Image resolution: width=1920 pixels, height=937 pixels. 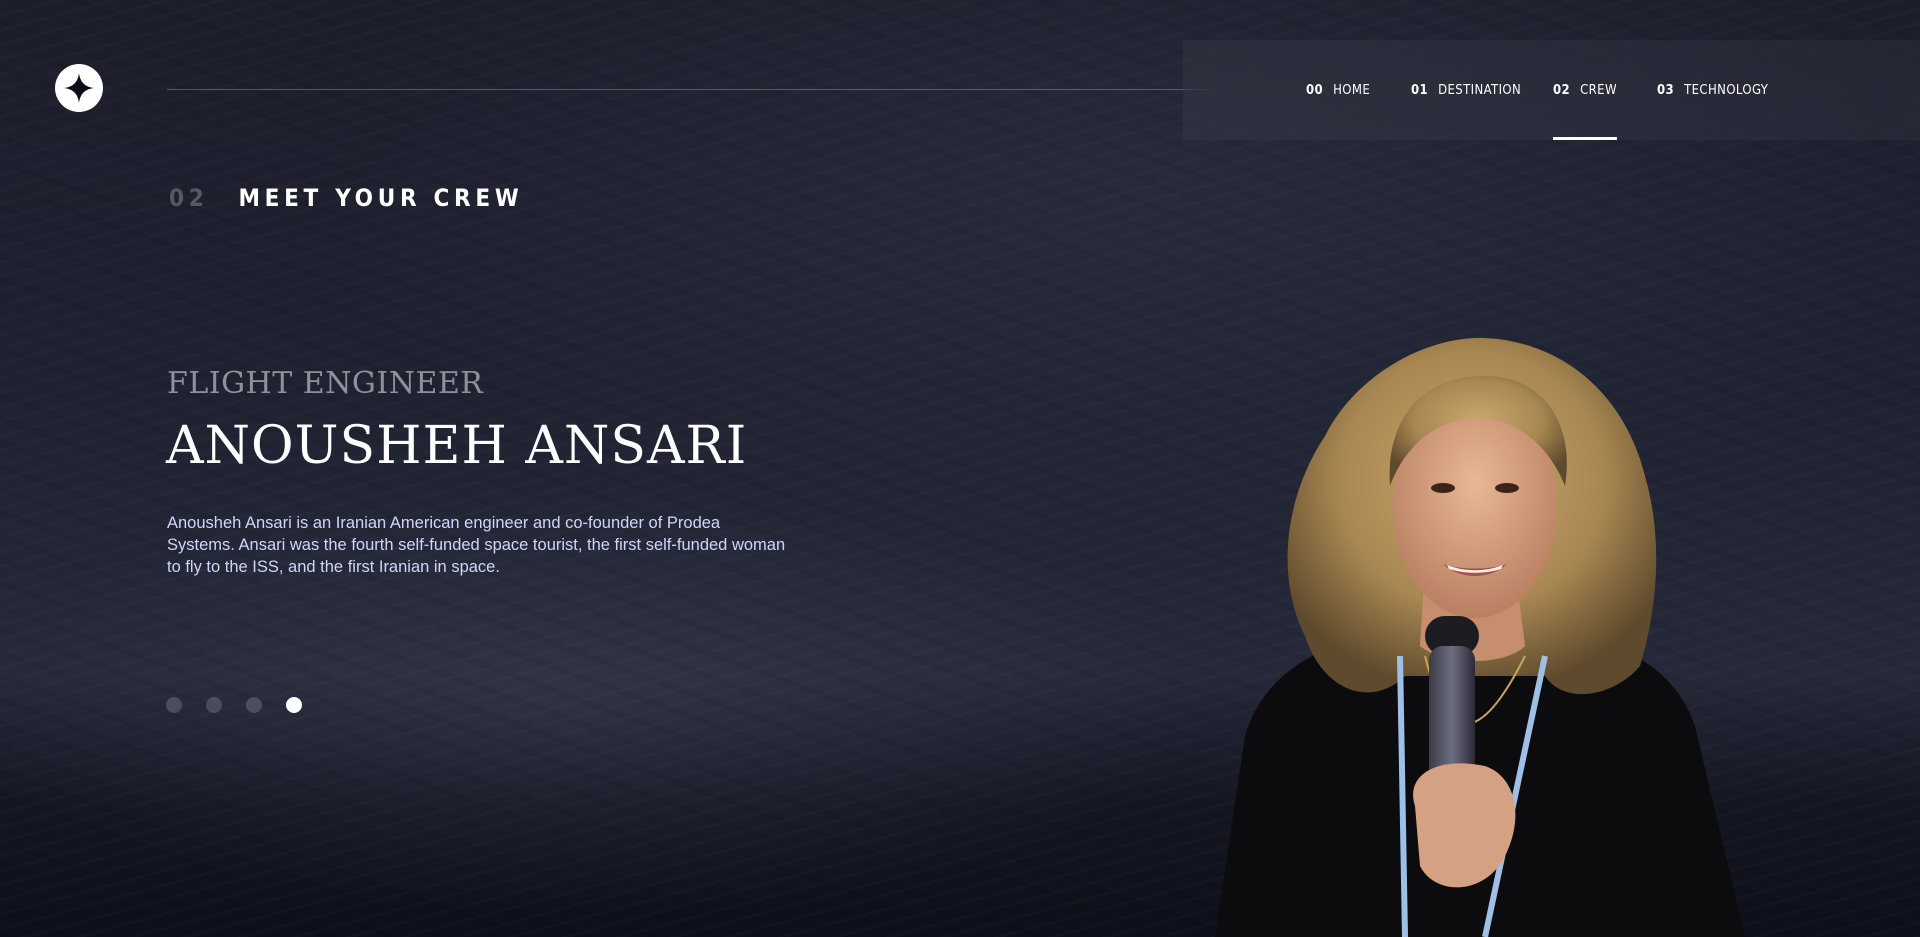 I want to click on crew-role: FLIGHT ENGINEER, so click(x=325, y=383).